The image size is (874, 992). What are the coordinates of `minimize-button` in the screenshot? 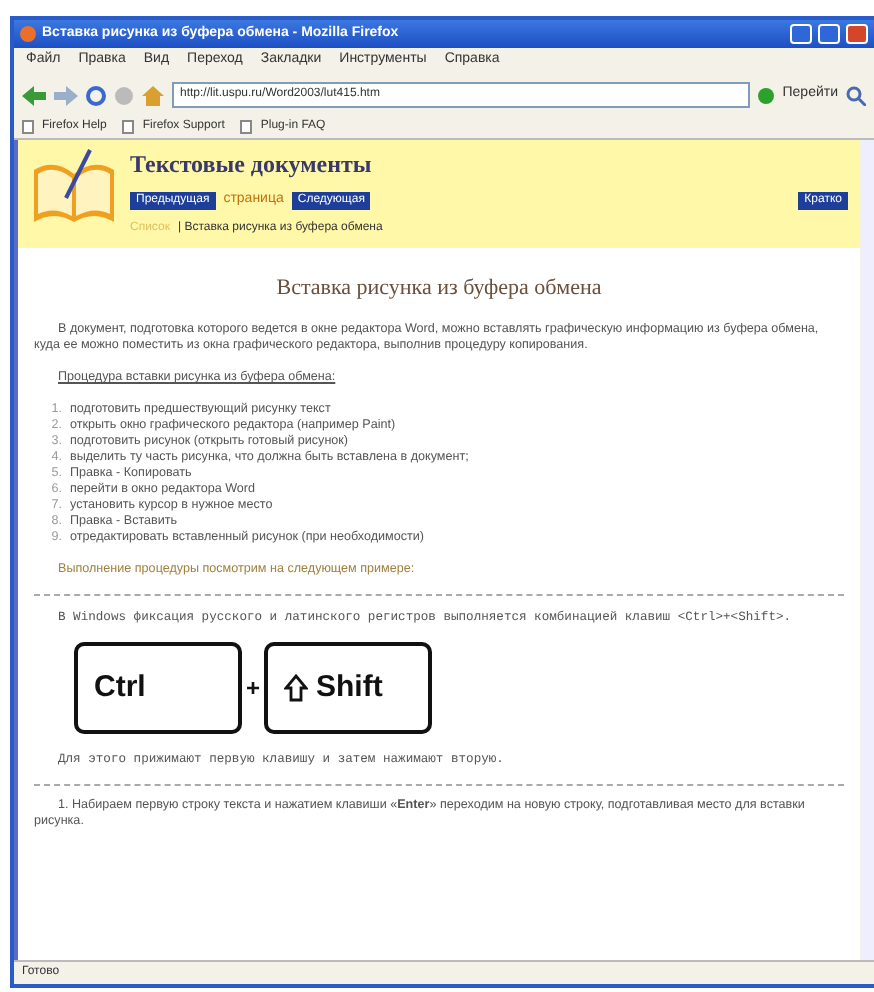 It's located at (801, 34).